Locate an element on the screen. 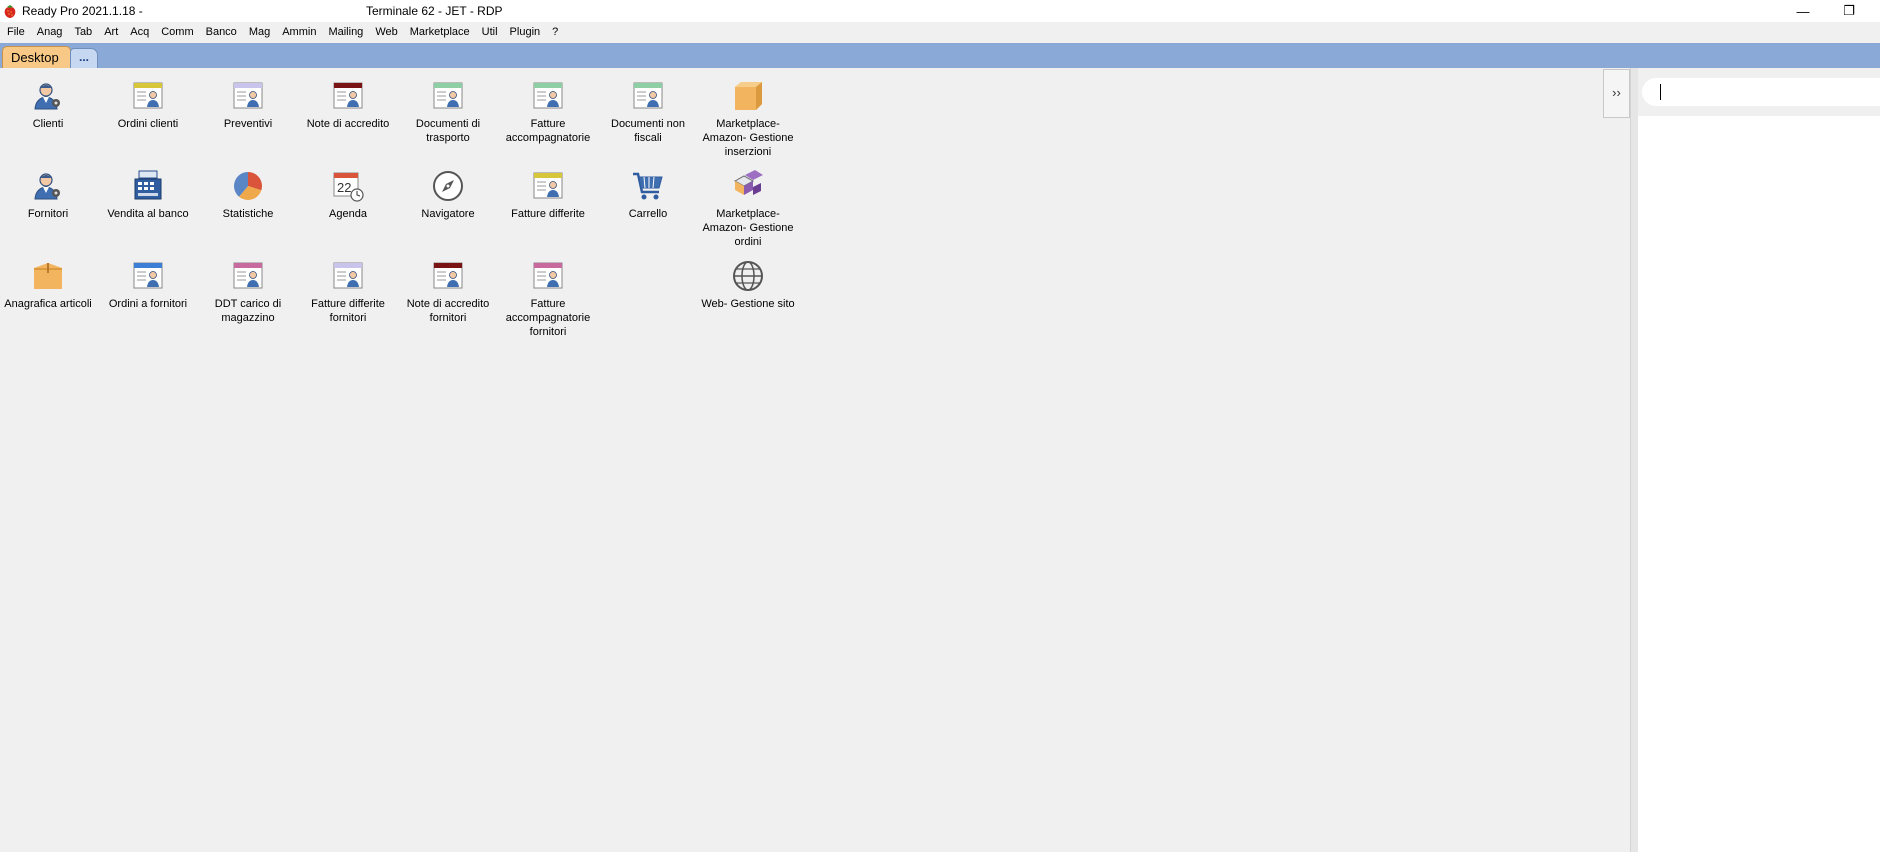 The height and width of the screenshot is (852, 1880). transport-documents-icon is located at coordinates (448, 95).